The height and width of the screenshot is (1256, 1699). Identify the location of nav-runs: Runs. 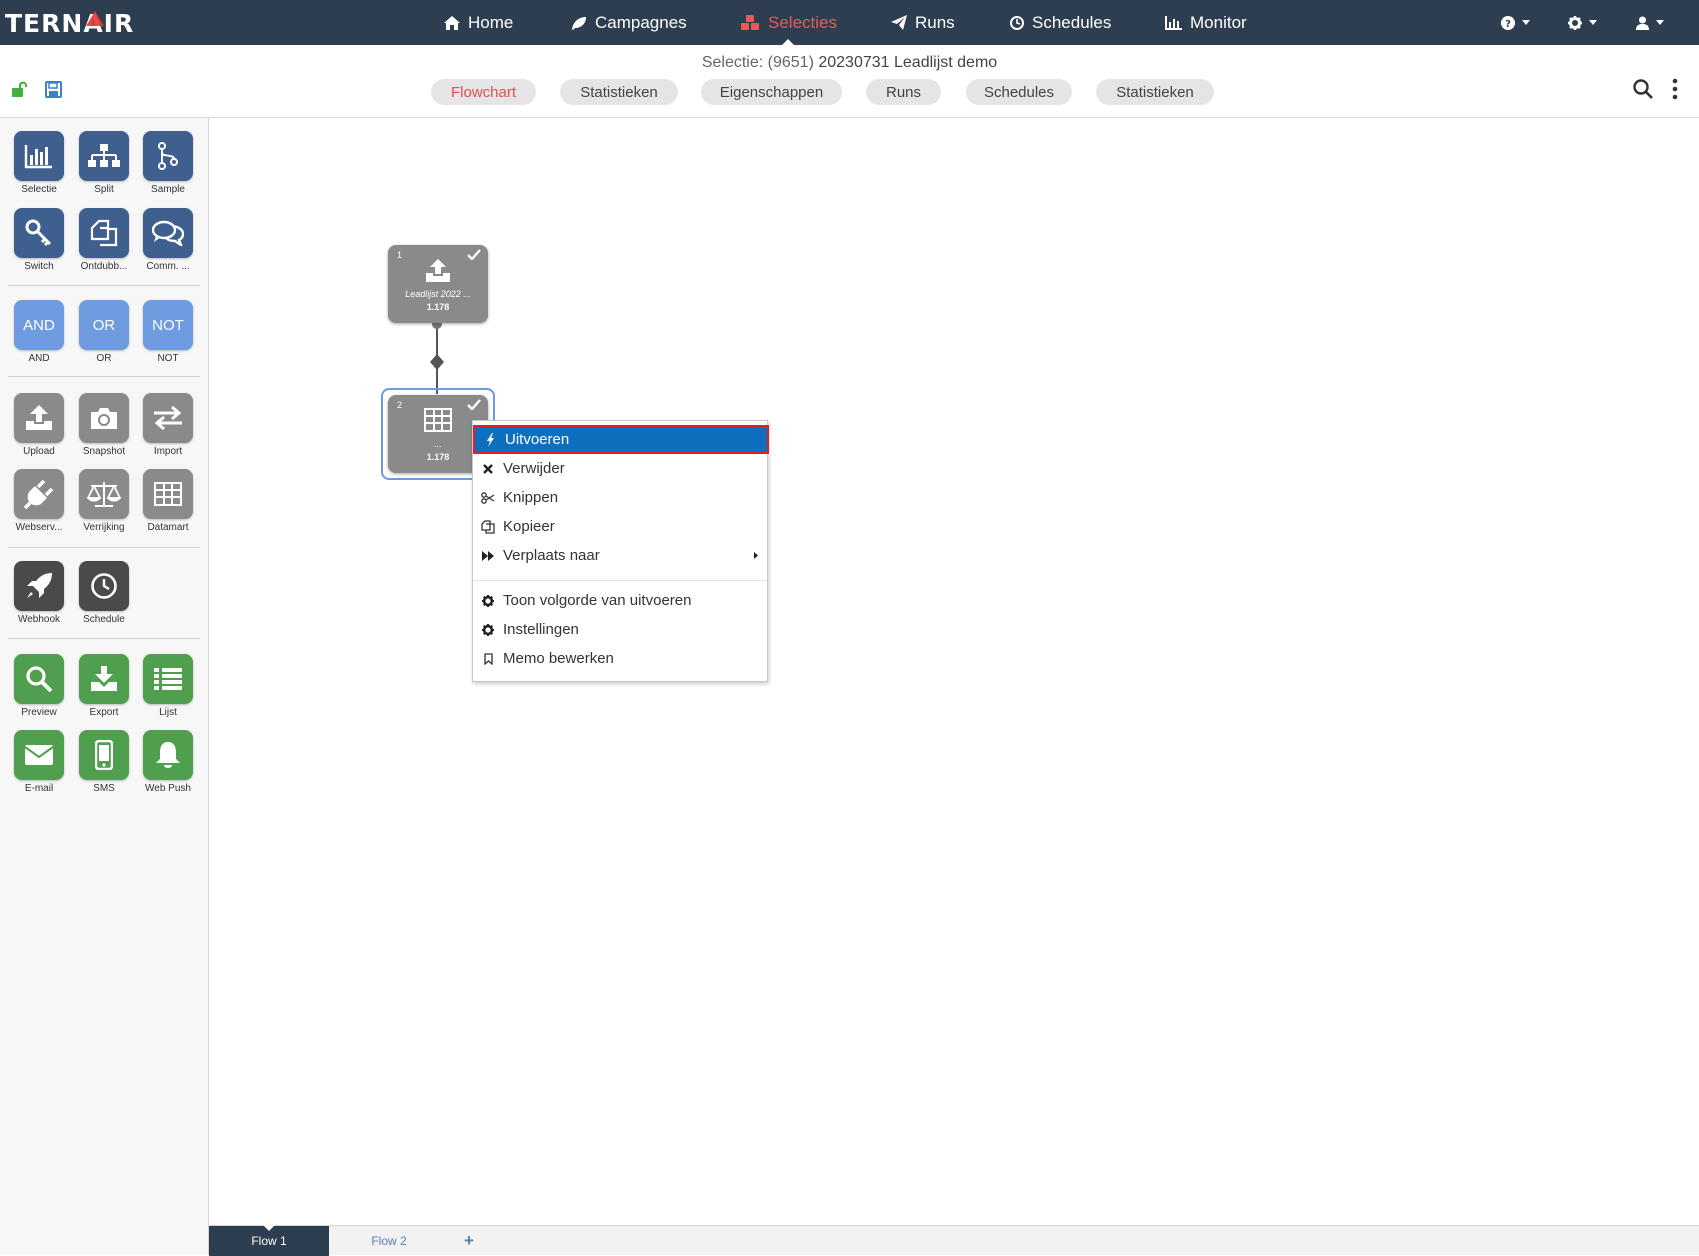
(923, 22).